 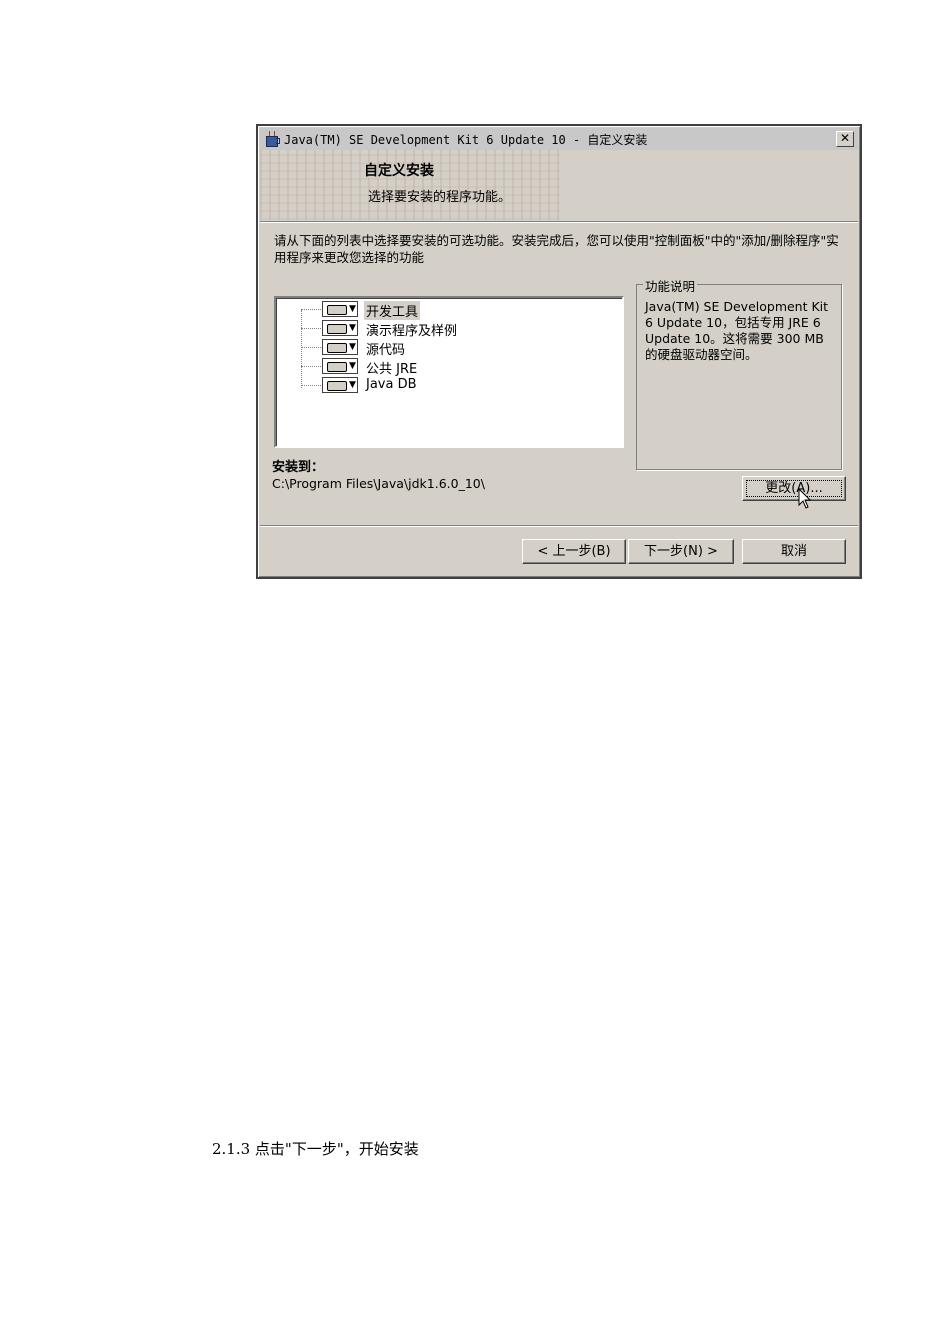 What do you see at coordinates (559, 526) in the screenshot?
I see `footer-divider` at bounding box center [559, 526].